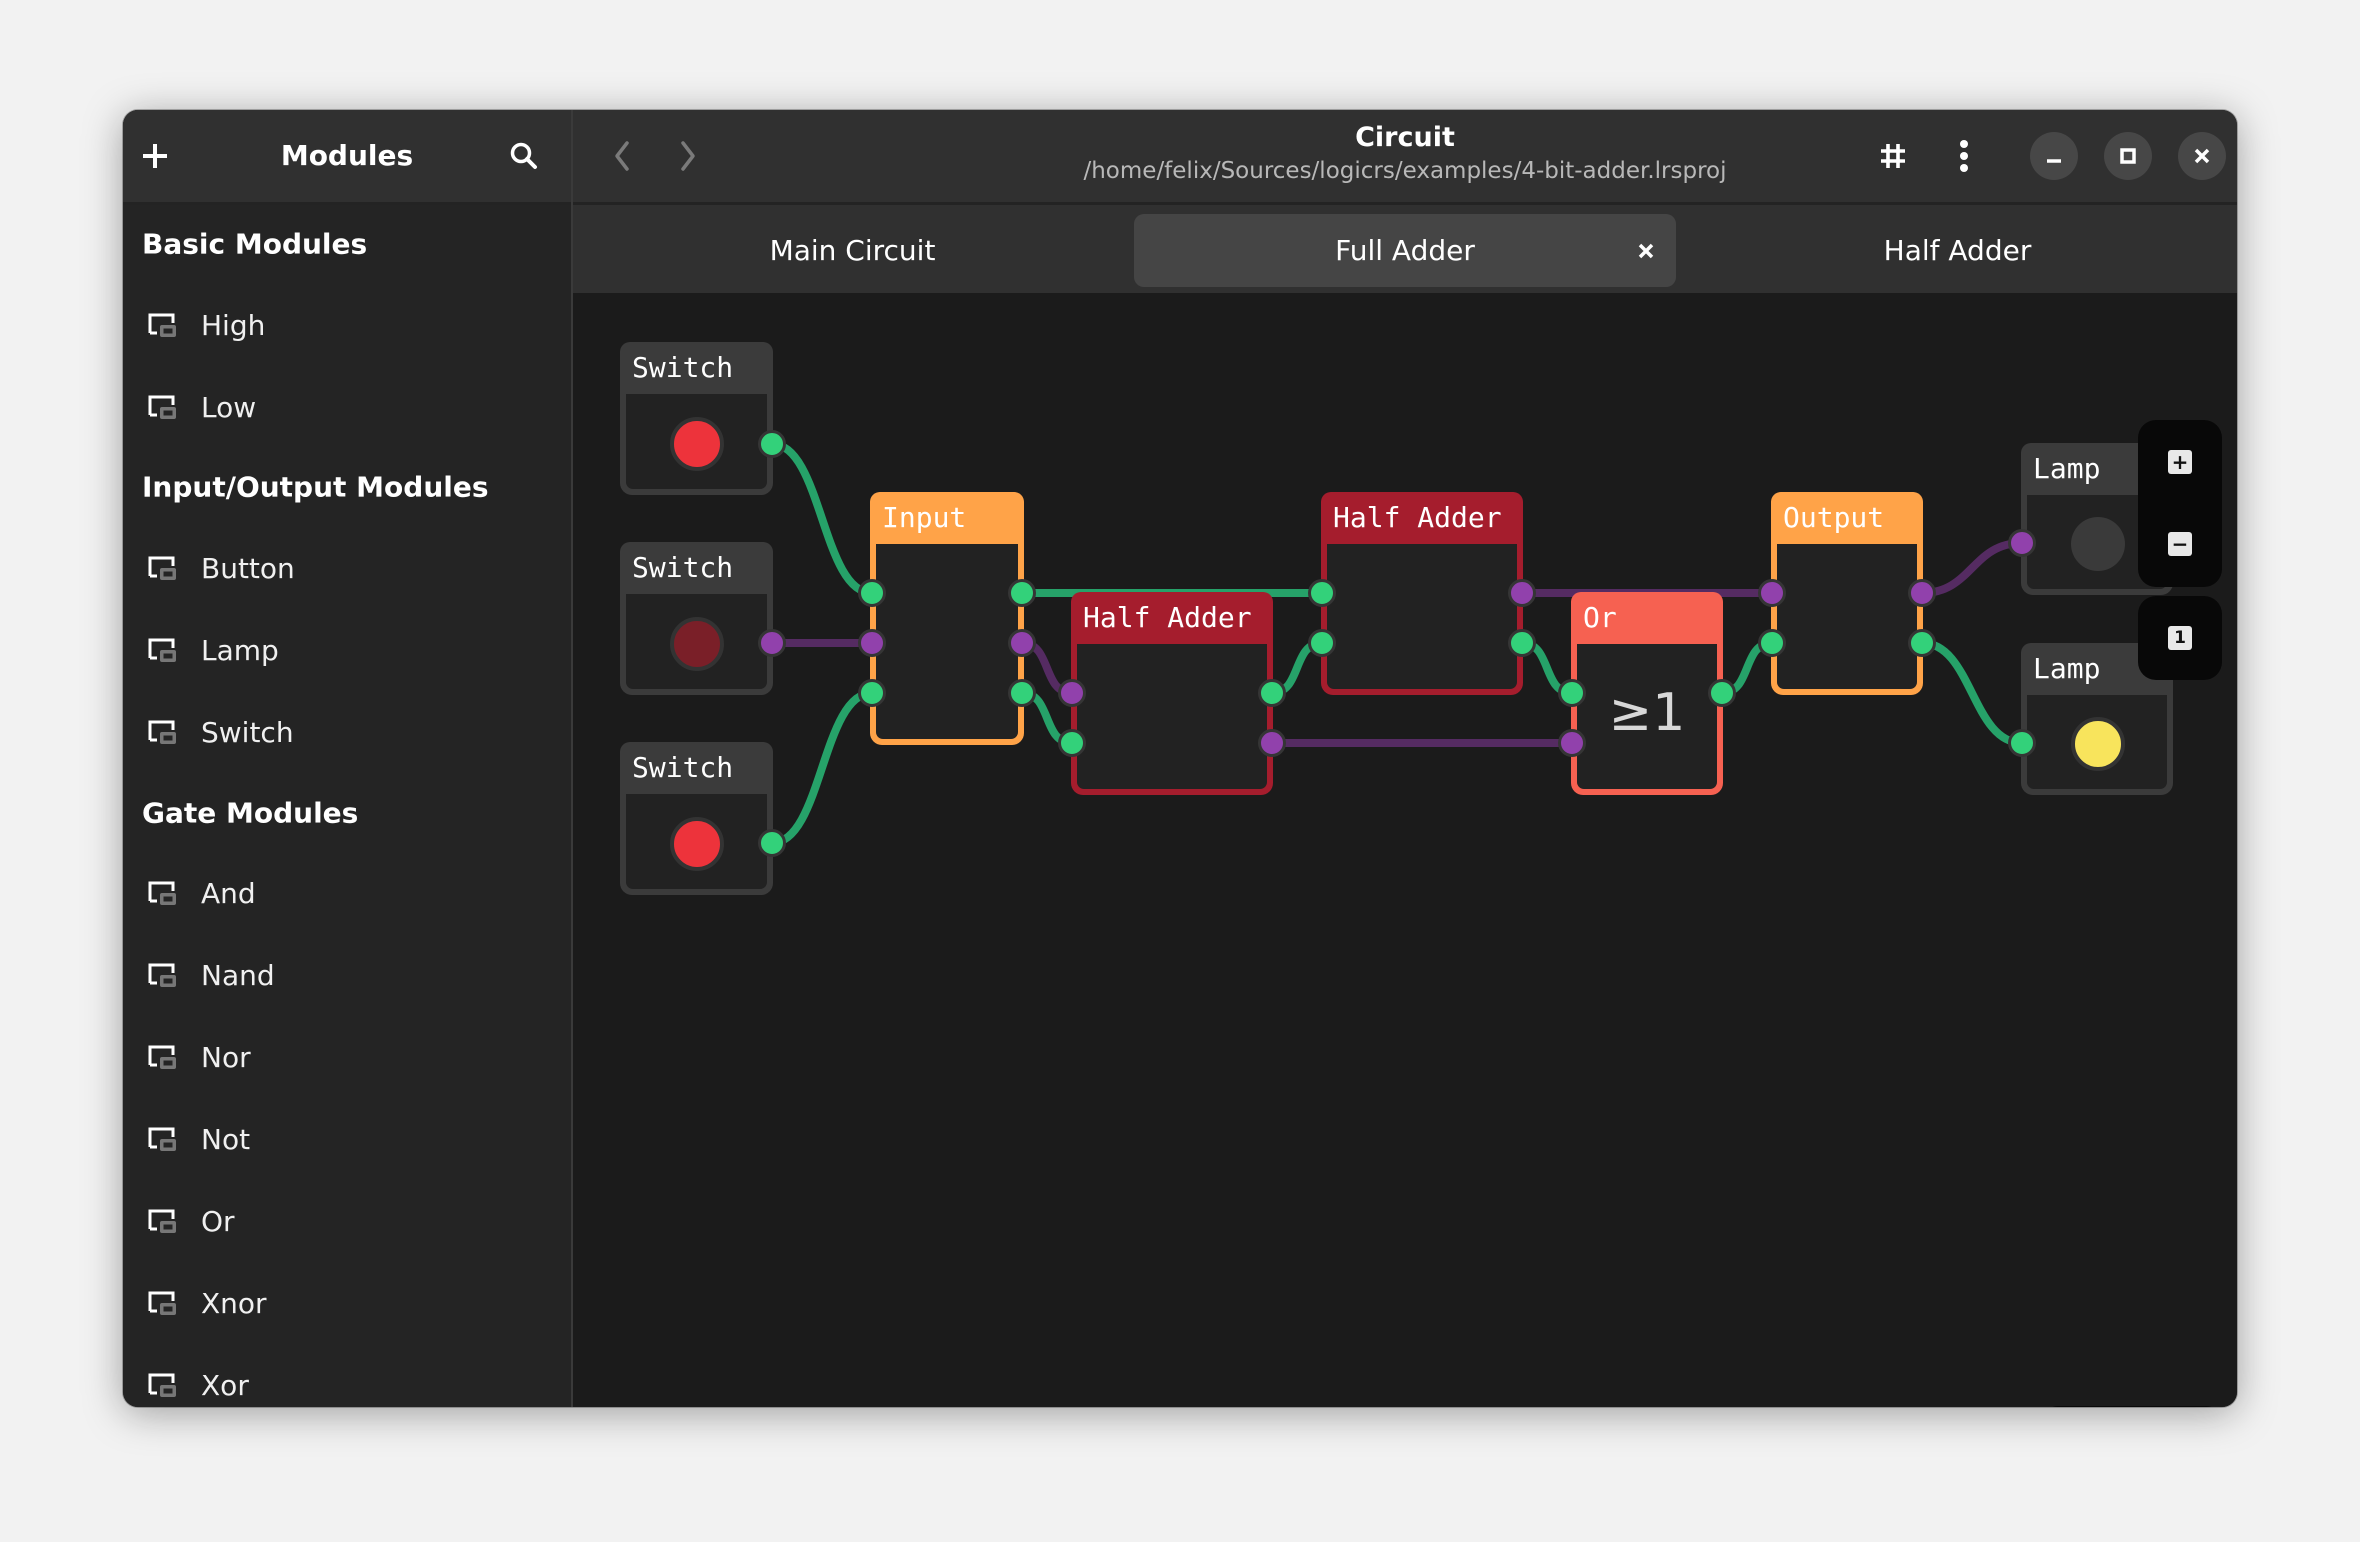 Image resolution: width=2360 pixels, height=1542 pixels. Describe the element at coordinates (1405, 250) in the screenshot. I see `tab-full-adder: Full Adder` at that location.